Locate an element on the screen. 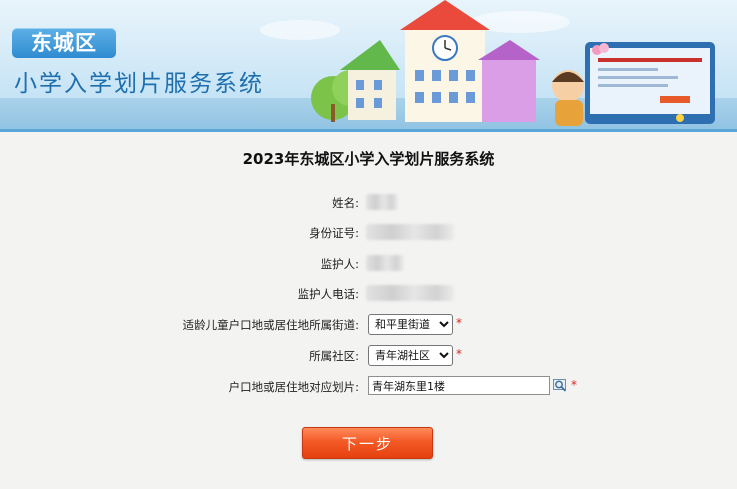 The width and height of the screenshot is (737, 489). zone-label: 户口地或居住地对应划片: is located at coordinates (293, 387).